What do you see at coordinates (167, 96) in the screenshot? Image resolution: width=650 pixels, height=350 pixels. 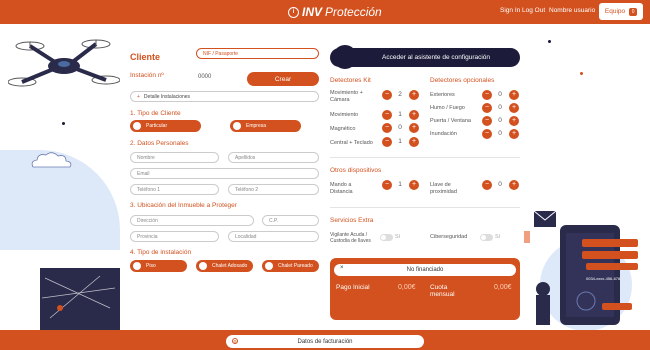 I see `detalle-label: Detalle Instalaciones` at bounding box center [167, 96].